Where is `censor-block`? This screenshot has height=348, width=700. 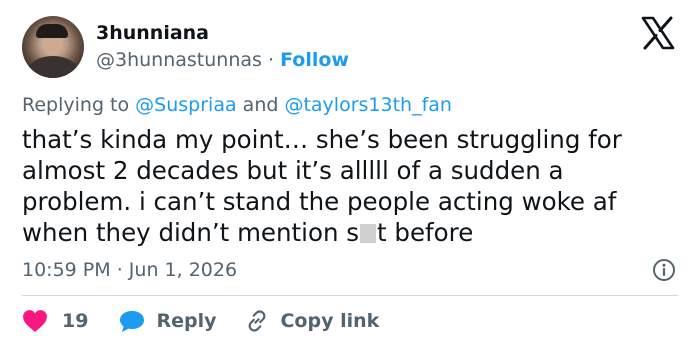 censor-block is located at coordinates (368, 233).